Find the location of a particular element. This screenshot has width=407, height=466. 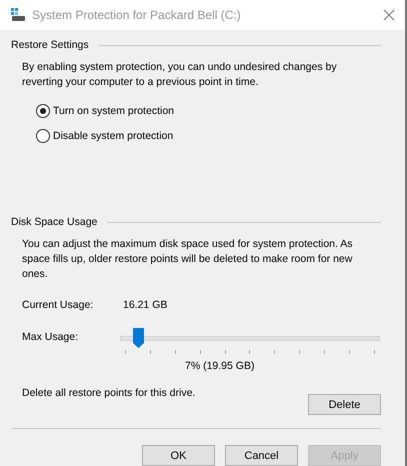

slider-thumb is located at coordinates (138, 338).